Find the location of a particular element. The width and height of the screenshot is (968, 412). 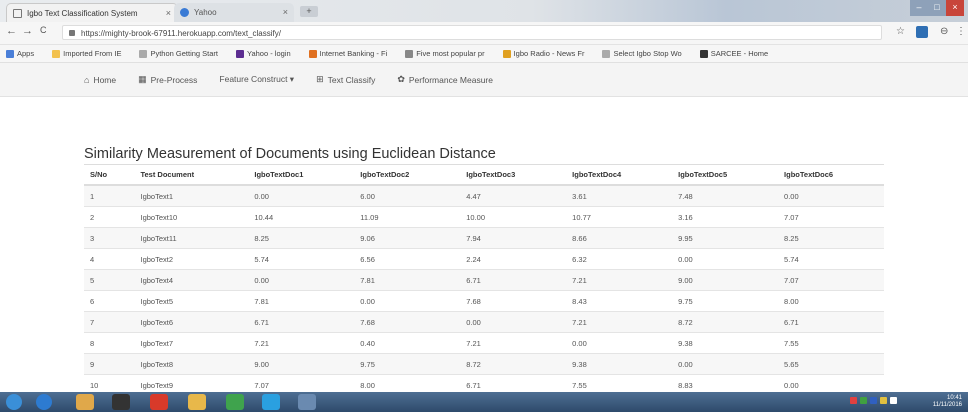

table-cell: 7.07 is located at coordinates (831, 280).